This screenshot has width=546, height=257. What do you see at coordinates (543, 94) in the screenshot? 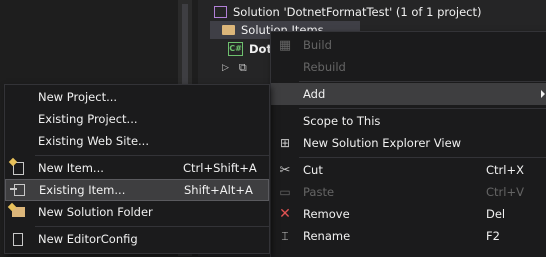
I see `submenu-arrow-icon` at bounding box center [543, 94].